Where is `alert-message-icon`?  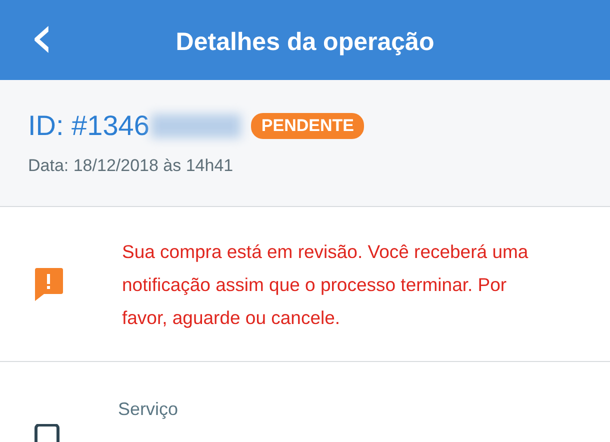 alert-message-icon is located at coordinates (48, 284).